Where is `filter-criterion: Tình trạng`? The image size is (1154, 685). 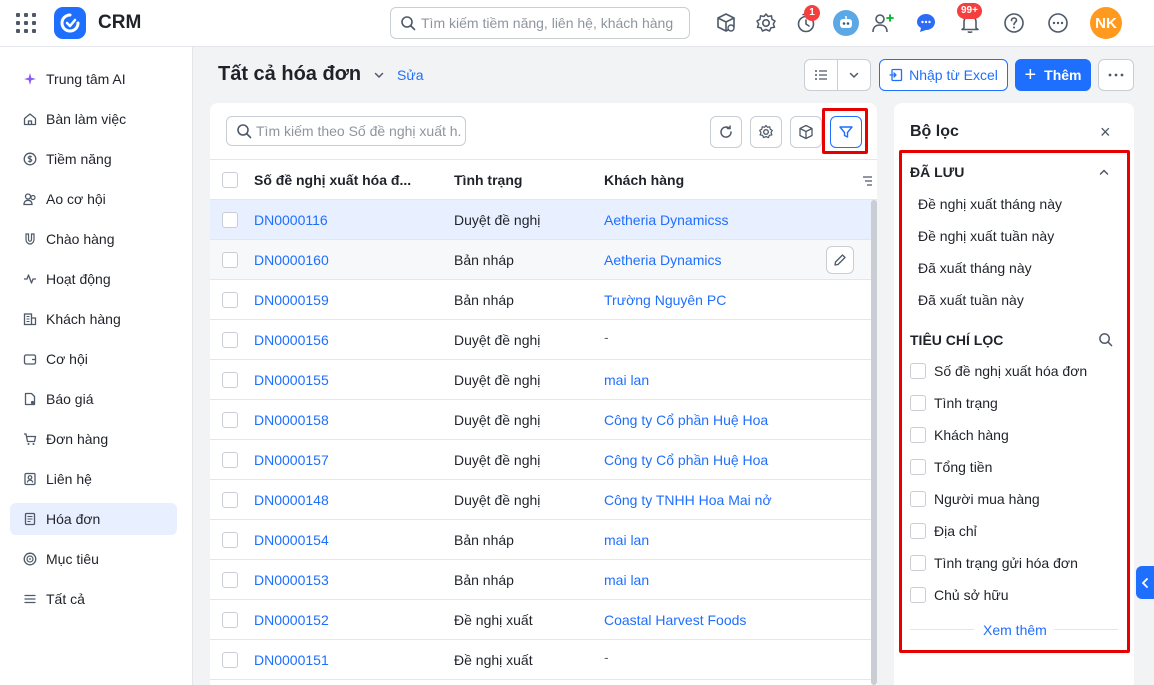
filter-criterion: Tình trạng is located at coordinates (954, 403).